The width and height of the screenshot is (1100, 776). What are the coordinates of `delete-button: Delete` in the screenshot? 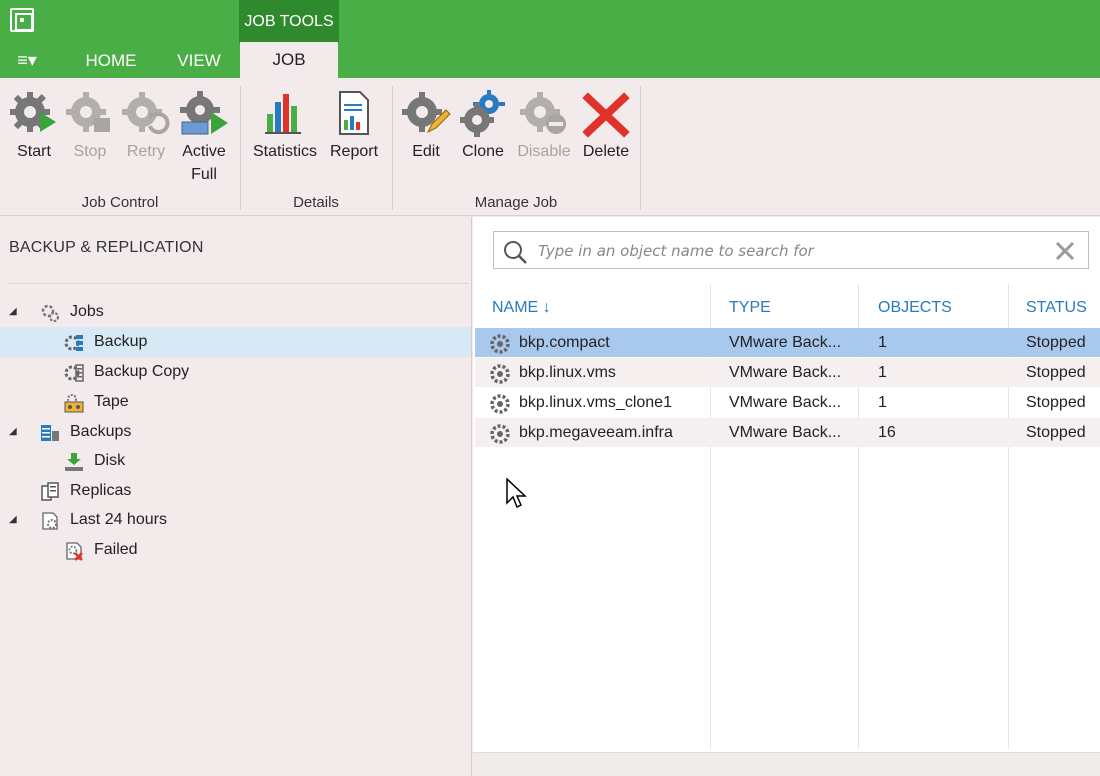 It's located at (606, 125).